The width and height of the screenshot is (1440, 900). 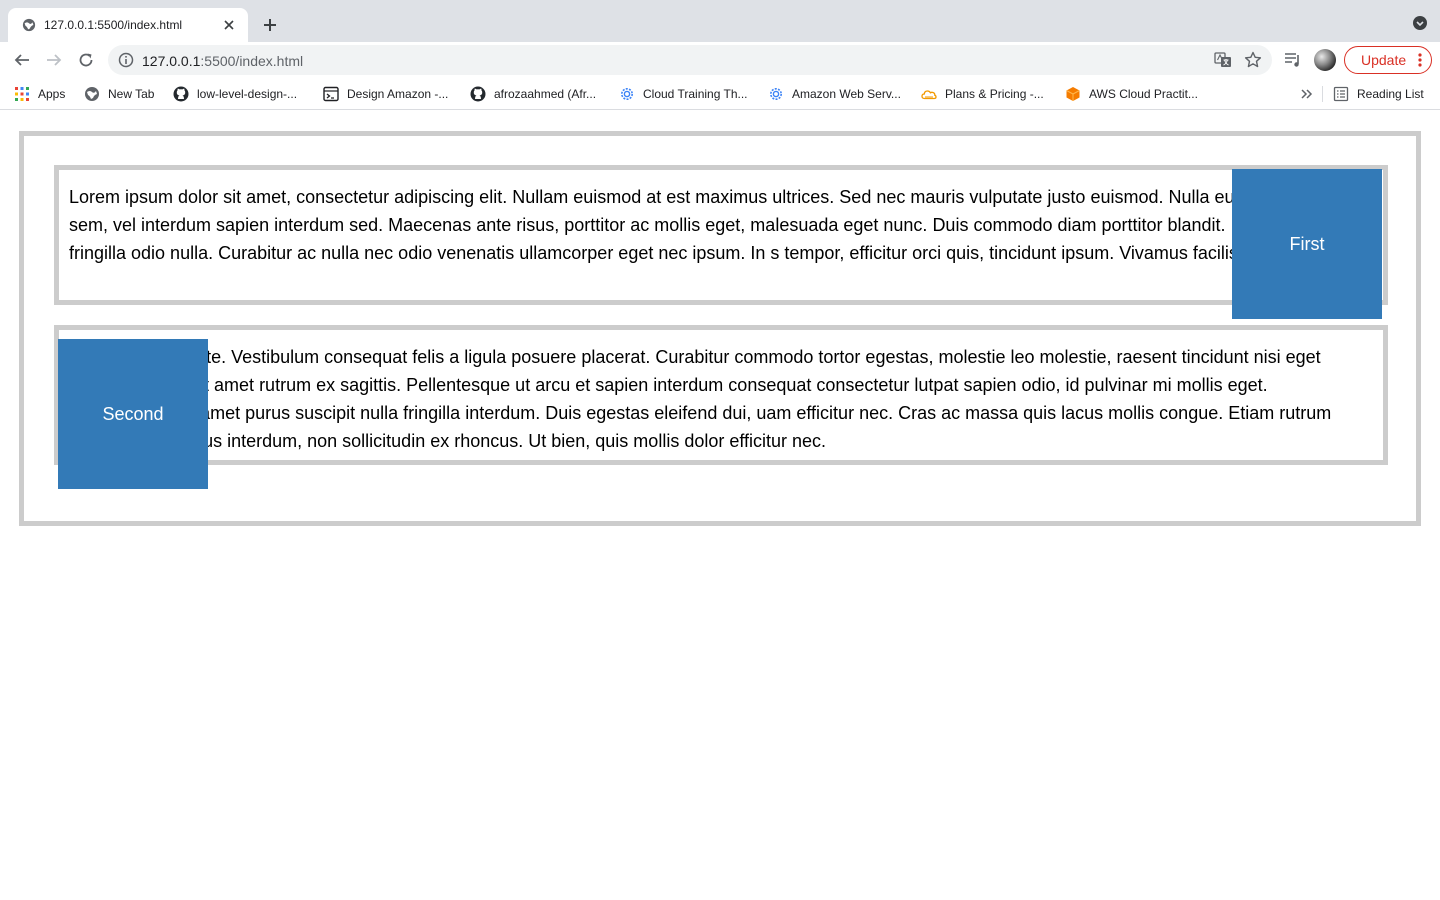 I want to click on apps-grid-icon, so click(x=22, y=94).